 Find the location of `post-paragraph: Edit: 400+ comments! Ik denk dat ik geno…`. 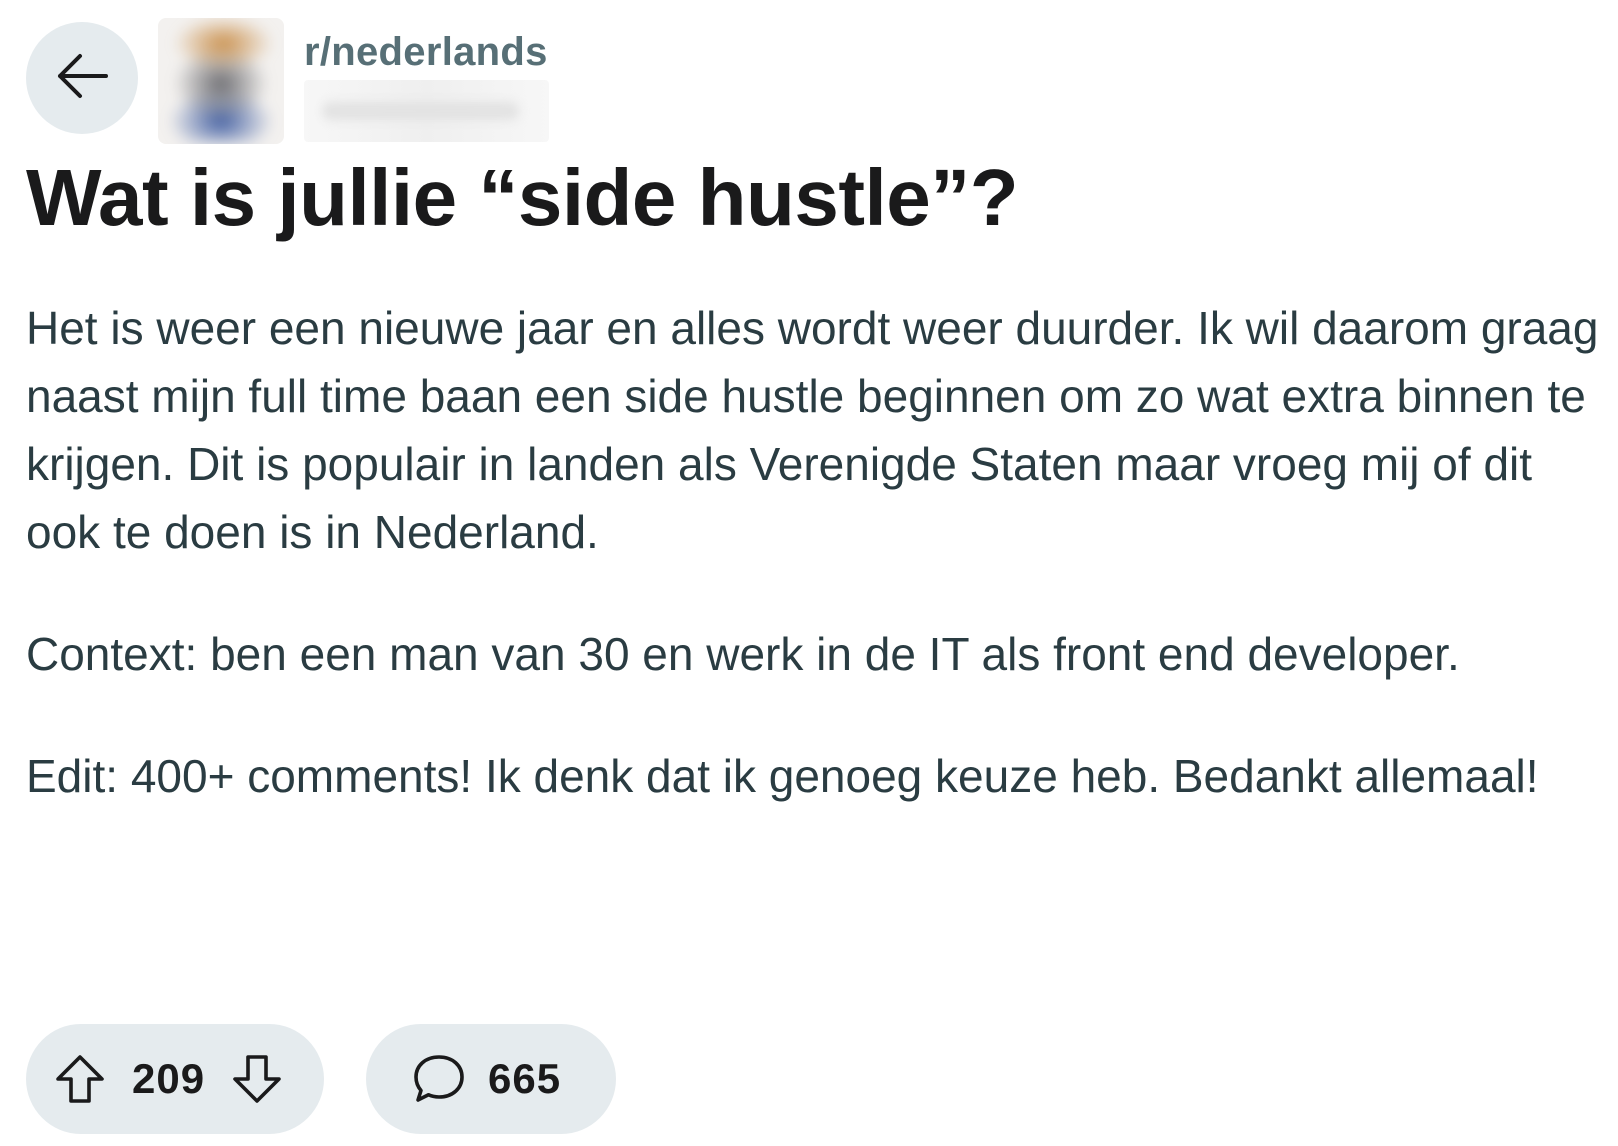

post-paragraph: Edit: 400+ comments! Ik denk dat ik geno… is located at coordinates (782, 776).